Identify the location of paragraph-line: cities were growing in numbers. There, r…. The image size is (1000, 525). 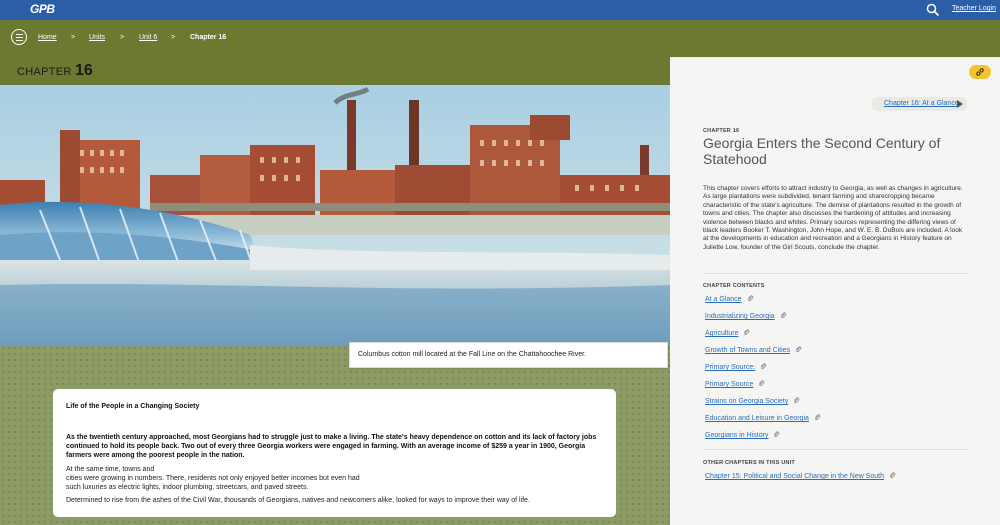
(213, 478).